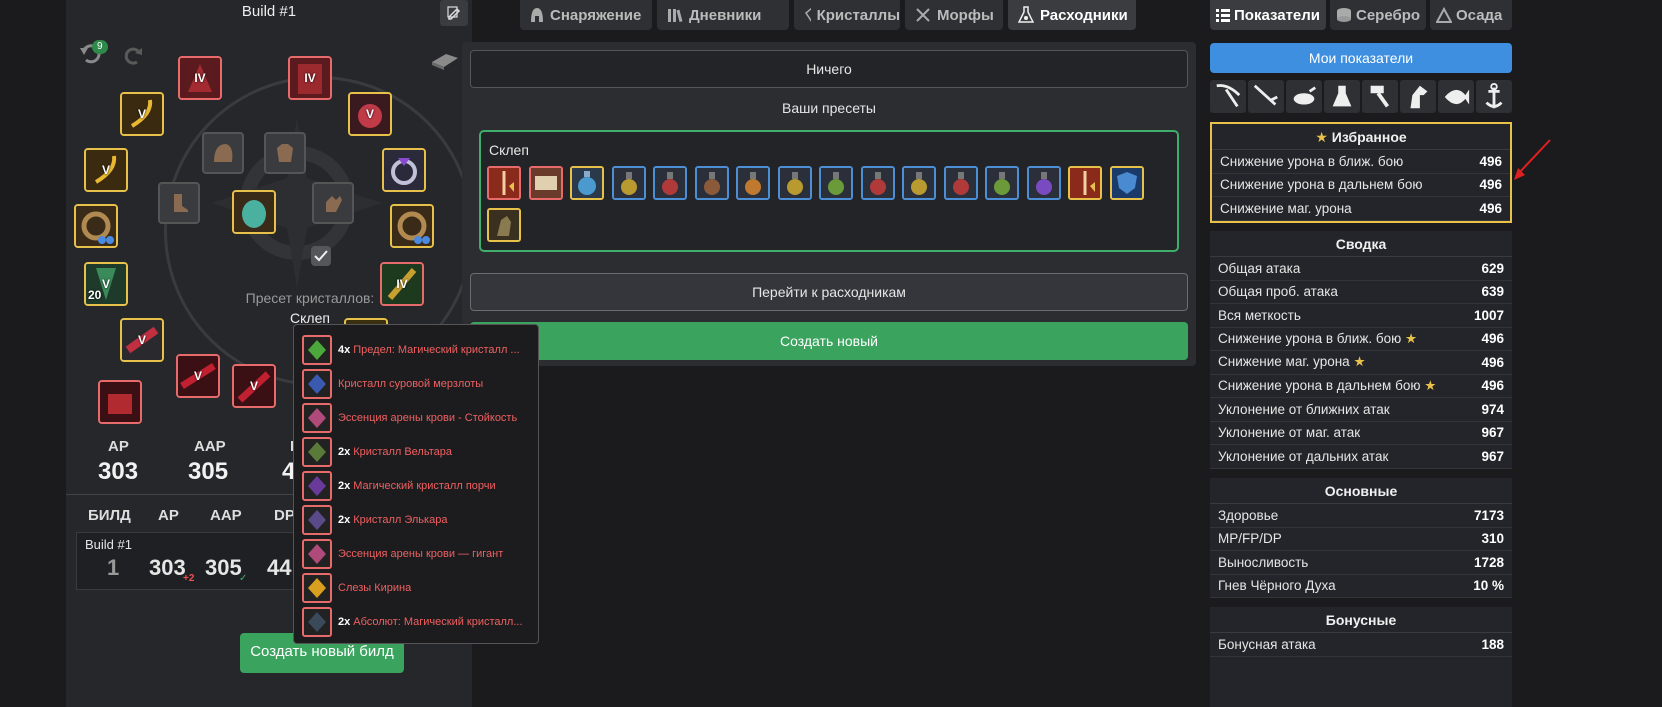  What do you see at coordinates (1085, 183) in the screenshot?
I see `attack-buff-icon` at bounding box center [1085, 183].